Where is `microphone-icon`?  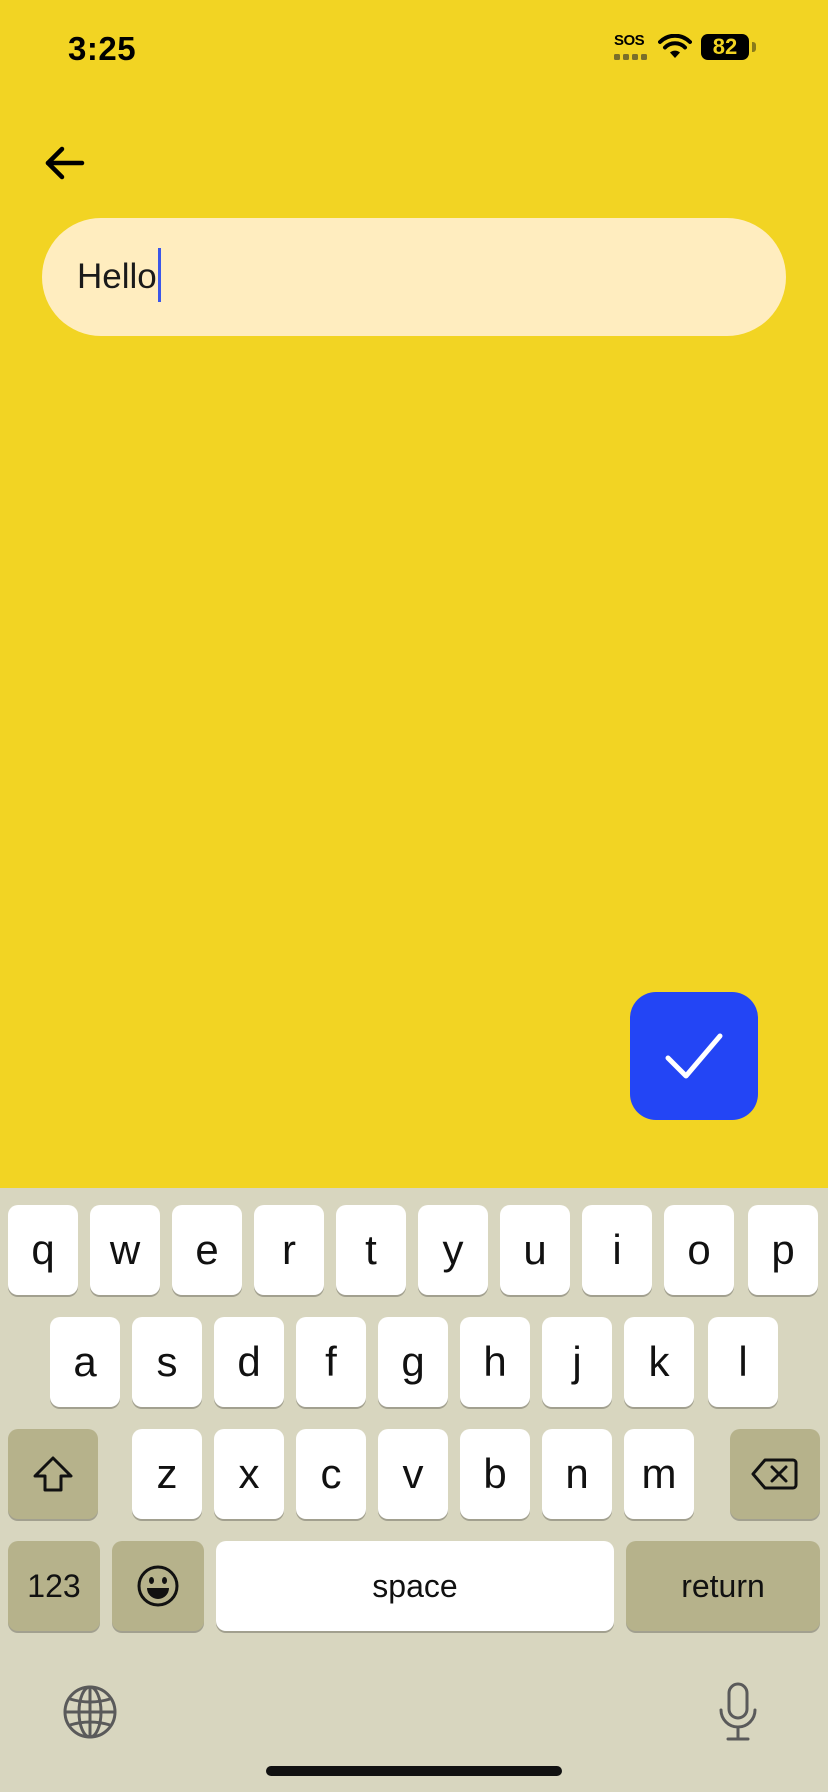
microphone-icon is located at coordinates (738, 1711).